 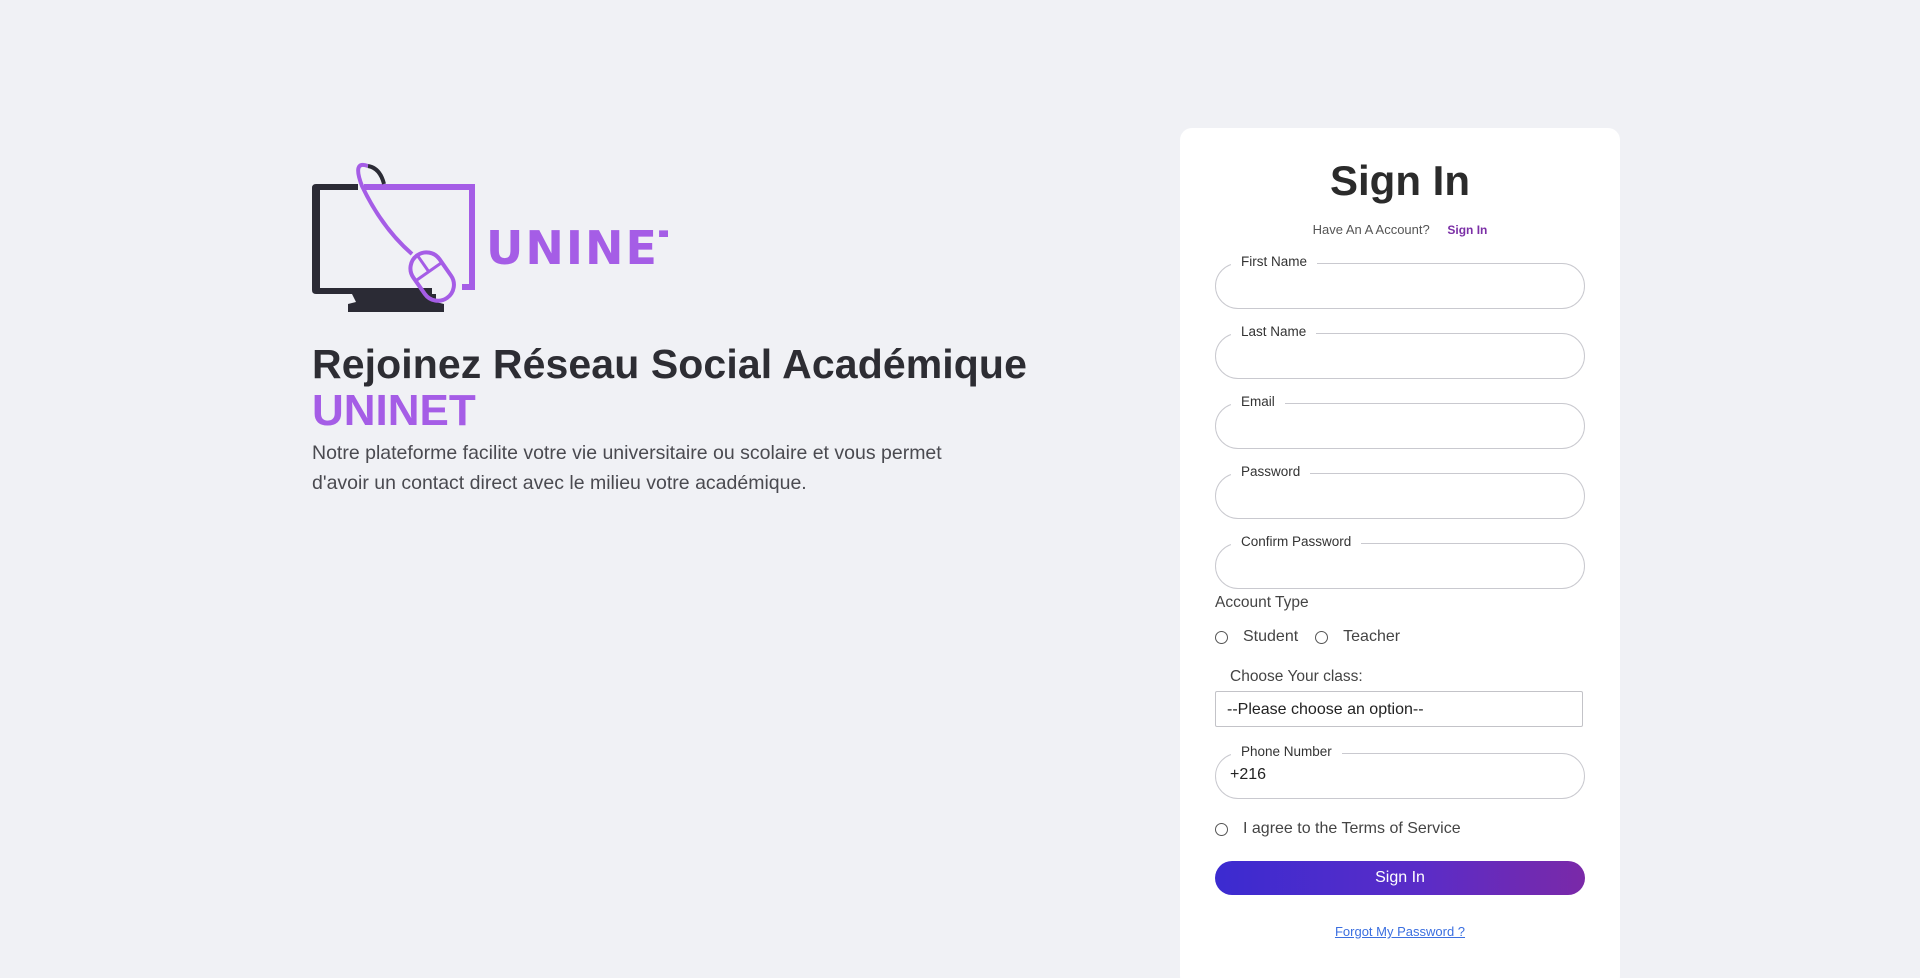 What do you see at coordinates (1270, 637) in the screenshot?
I see `student-radio-label: Student` at bounding box center [1270, 637].